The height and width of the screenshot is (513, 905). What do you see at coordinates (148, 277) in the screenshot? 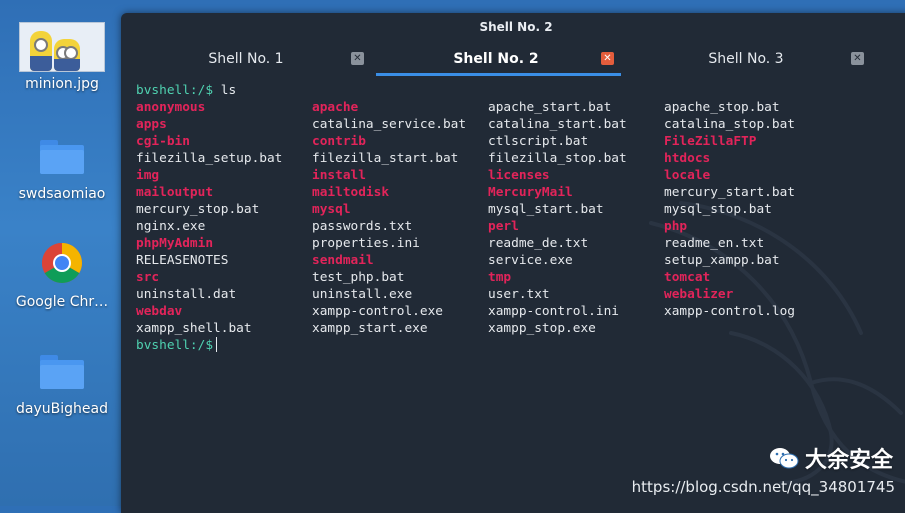
I see `ls-entry-directory: src` at bounding box center [148, 277].